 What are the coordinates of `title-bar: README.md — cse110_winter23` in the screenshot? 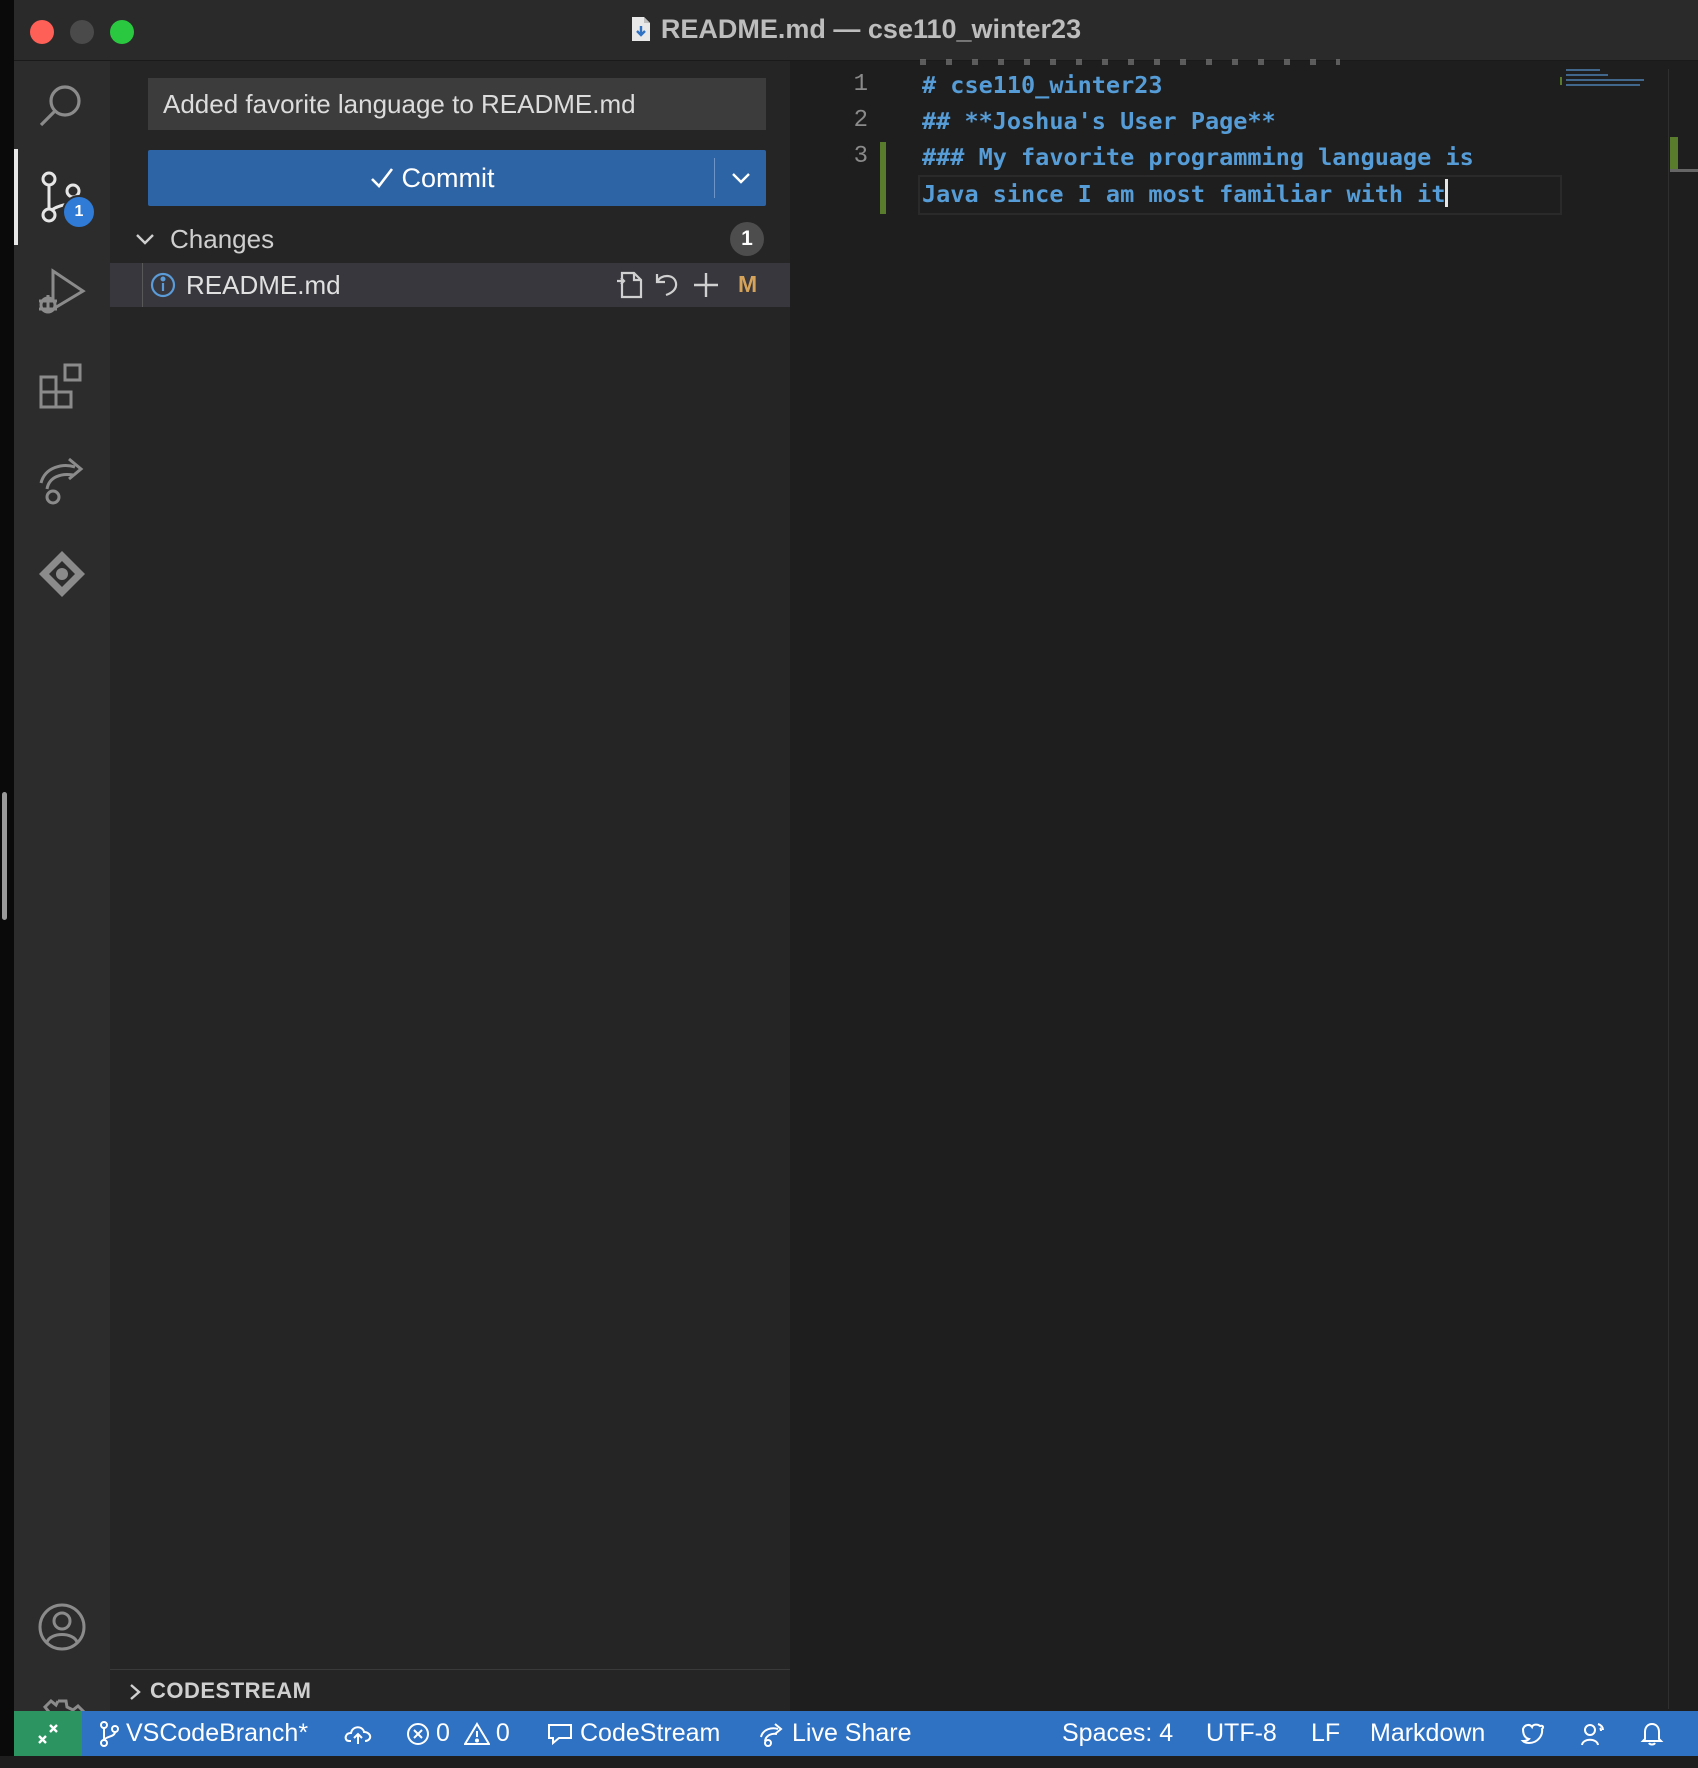 It's located at (856, 30).